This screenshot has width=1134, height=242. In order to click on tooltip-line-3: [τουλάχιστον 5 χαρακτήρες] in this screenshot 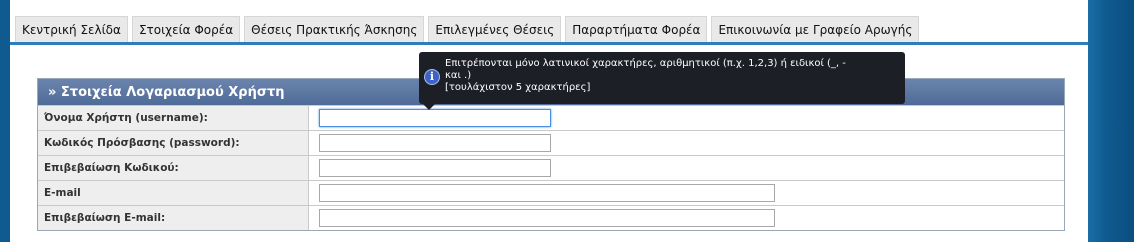, I will do `click(518, 87)`.